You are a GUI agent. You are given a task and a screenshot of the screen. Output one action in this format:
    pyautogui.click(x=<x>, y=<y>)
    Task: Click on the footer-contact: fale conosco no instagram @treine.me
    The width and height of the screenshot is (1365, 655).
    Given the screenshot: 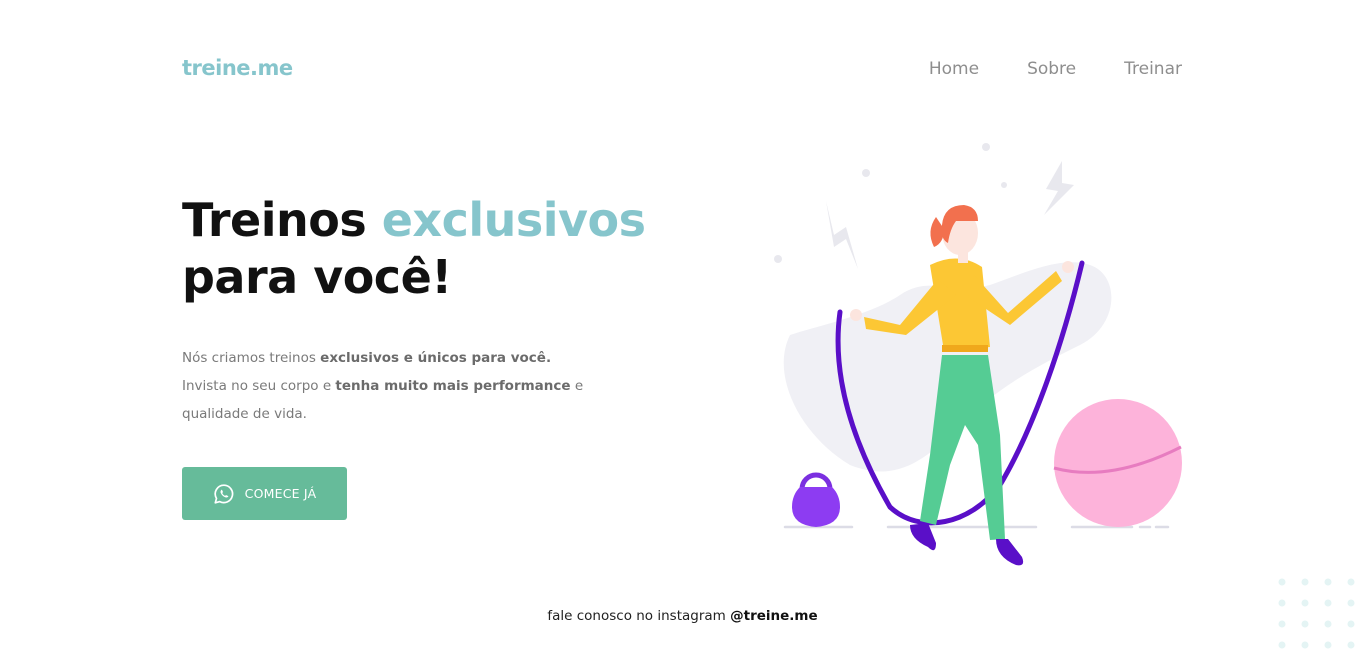 What is the action you would take?
    pyautogui.click(x=682, y=616)
    